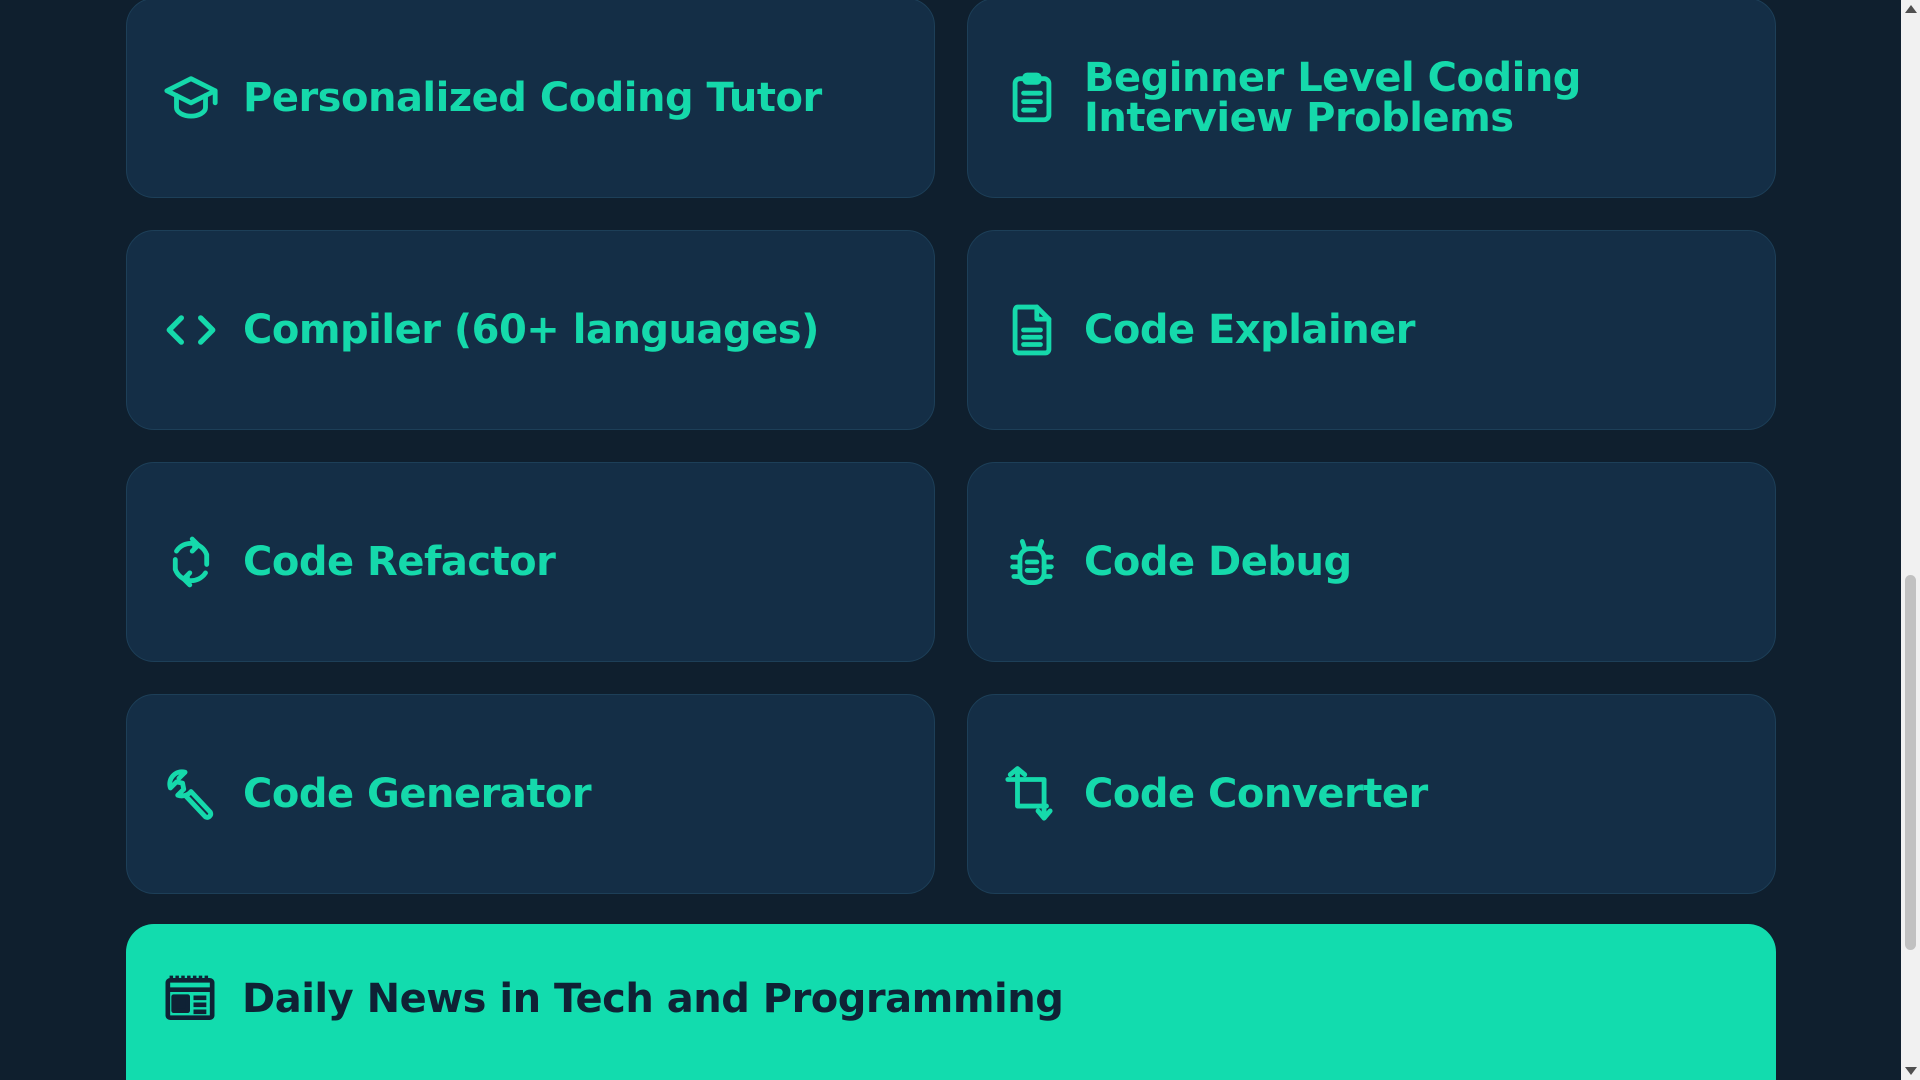  I want to click on card-compiler: Compiler (60+ languages), so click(530, 330).